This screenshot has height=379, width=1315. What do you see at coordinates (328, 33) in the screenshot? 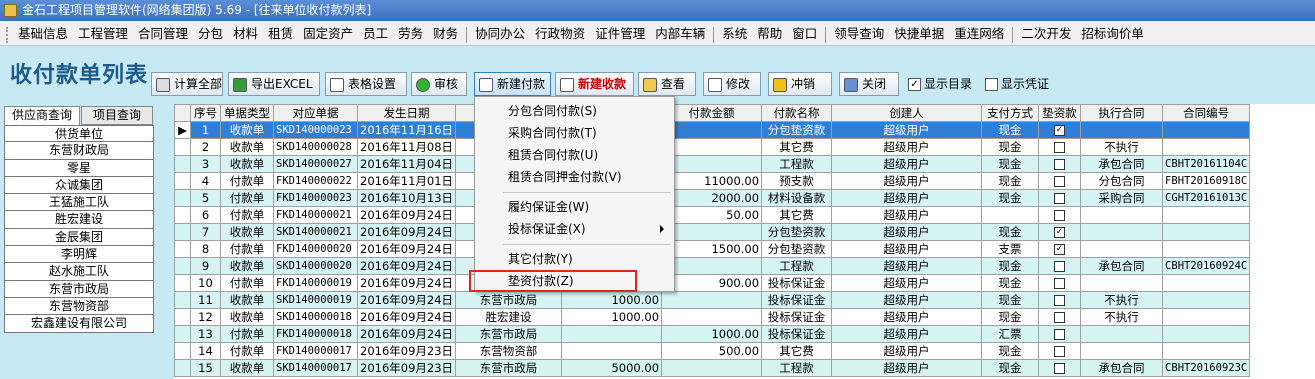
I see `menu-item: 固定资产` at bounding box center [328, 33].